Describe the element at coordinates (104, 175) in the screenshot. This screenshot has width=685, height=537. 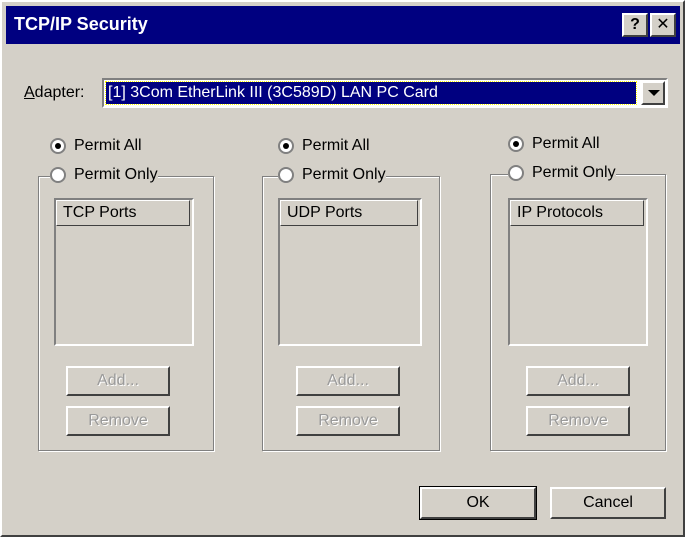
I see `tcp-permit-only-radio: Permit Only` at that location.